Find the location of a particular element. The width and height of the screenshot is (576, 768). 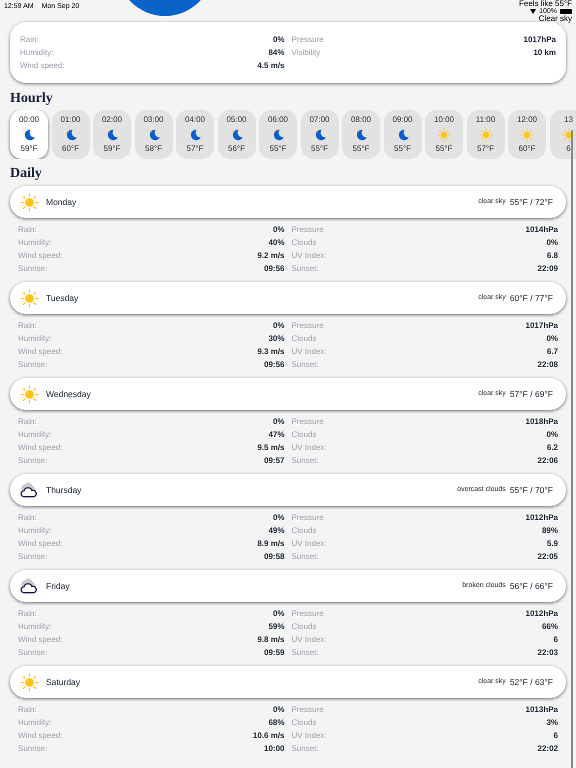

day-temps: 57°F / 69°F is located at coordinates (531, 394).